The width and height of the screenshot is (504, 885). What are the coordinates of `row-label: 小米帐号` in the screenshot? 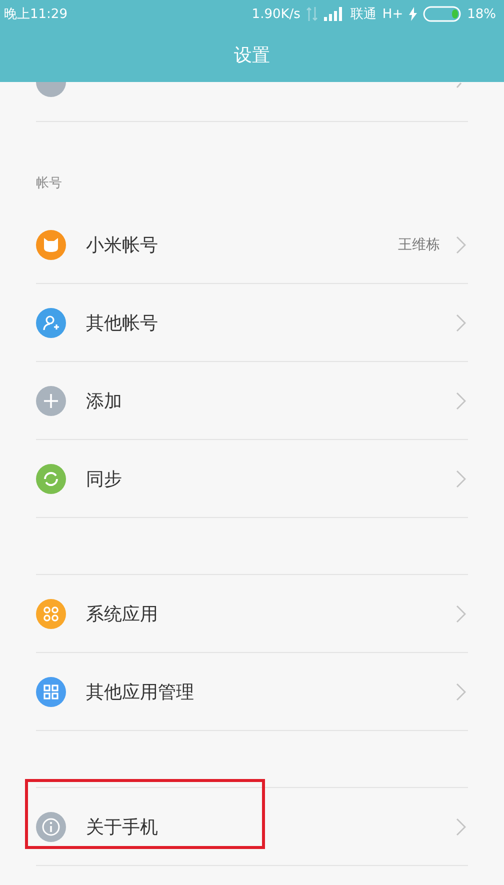 It's located at (122, 245).